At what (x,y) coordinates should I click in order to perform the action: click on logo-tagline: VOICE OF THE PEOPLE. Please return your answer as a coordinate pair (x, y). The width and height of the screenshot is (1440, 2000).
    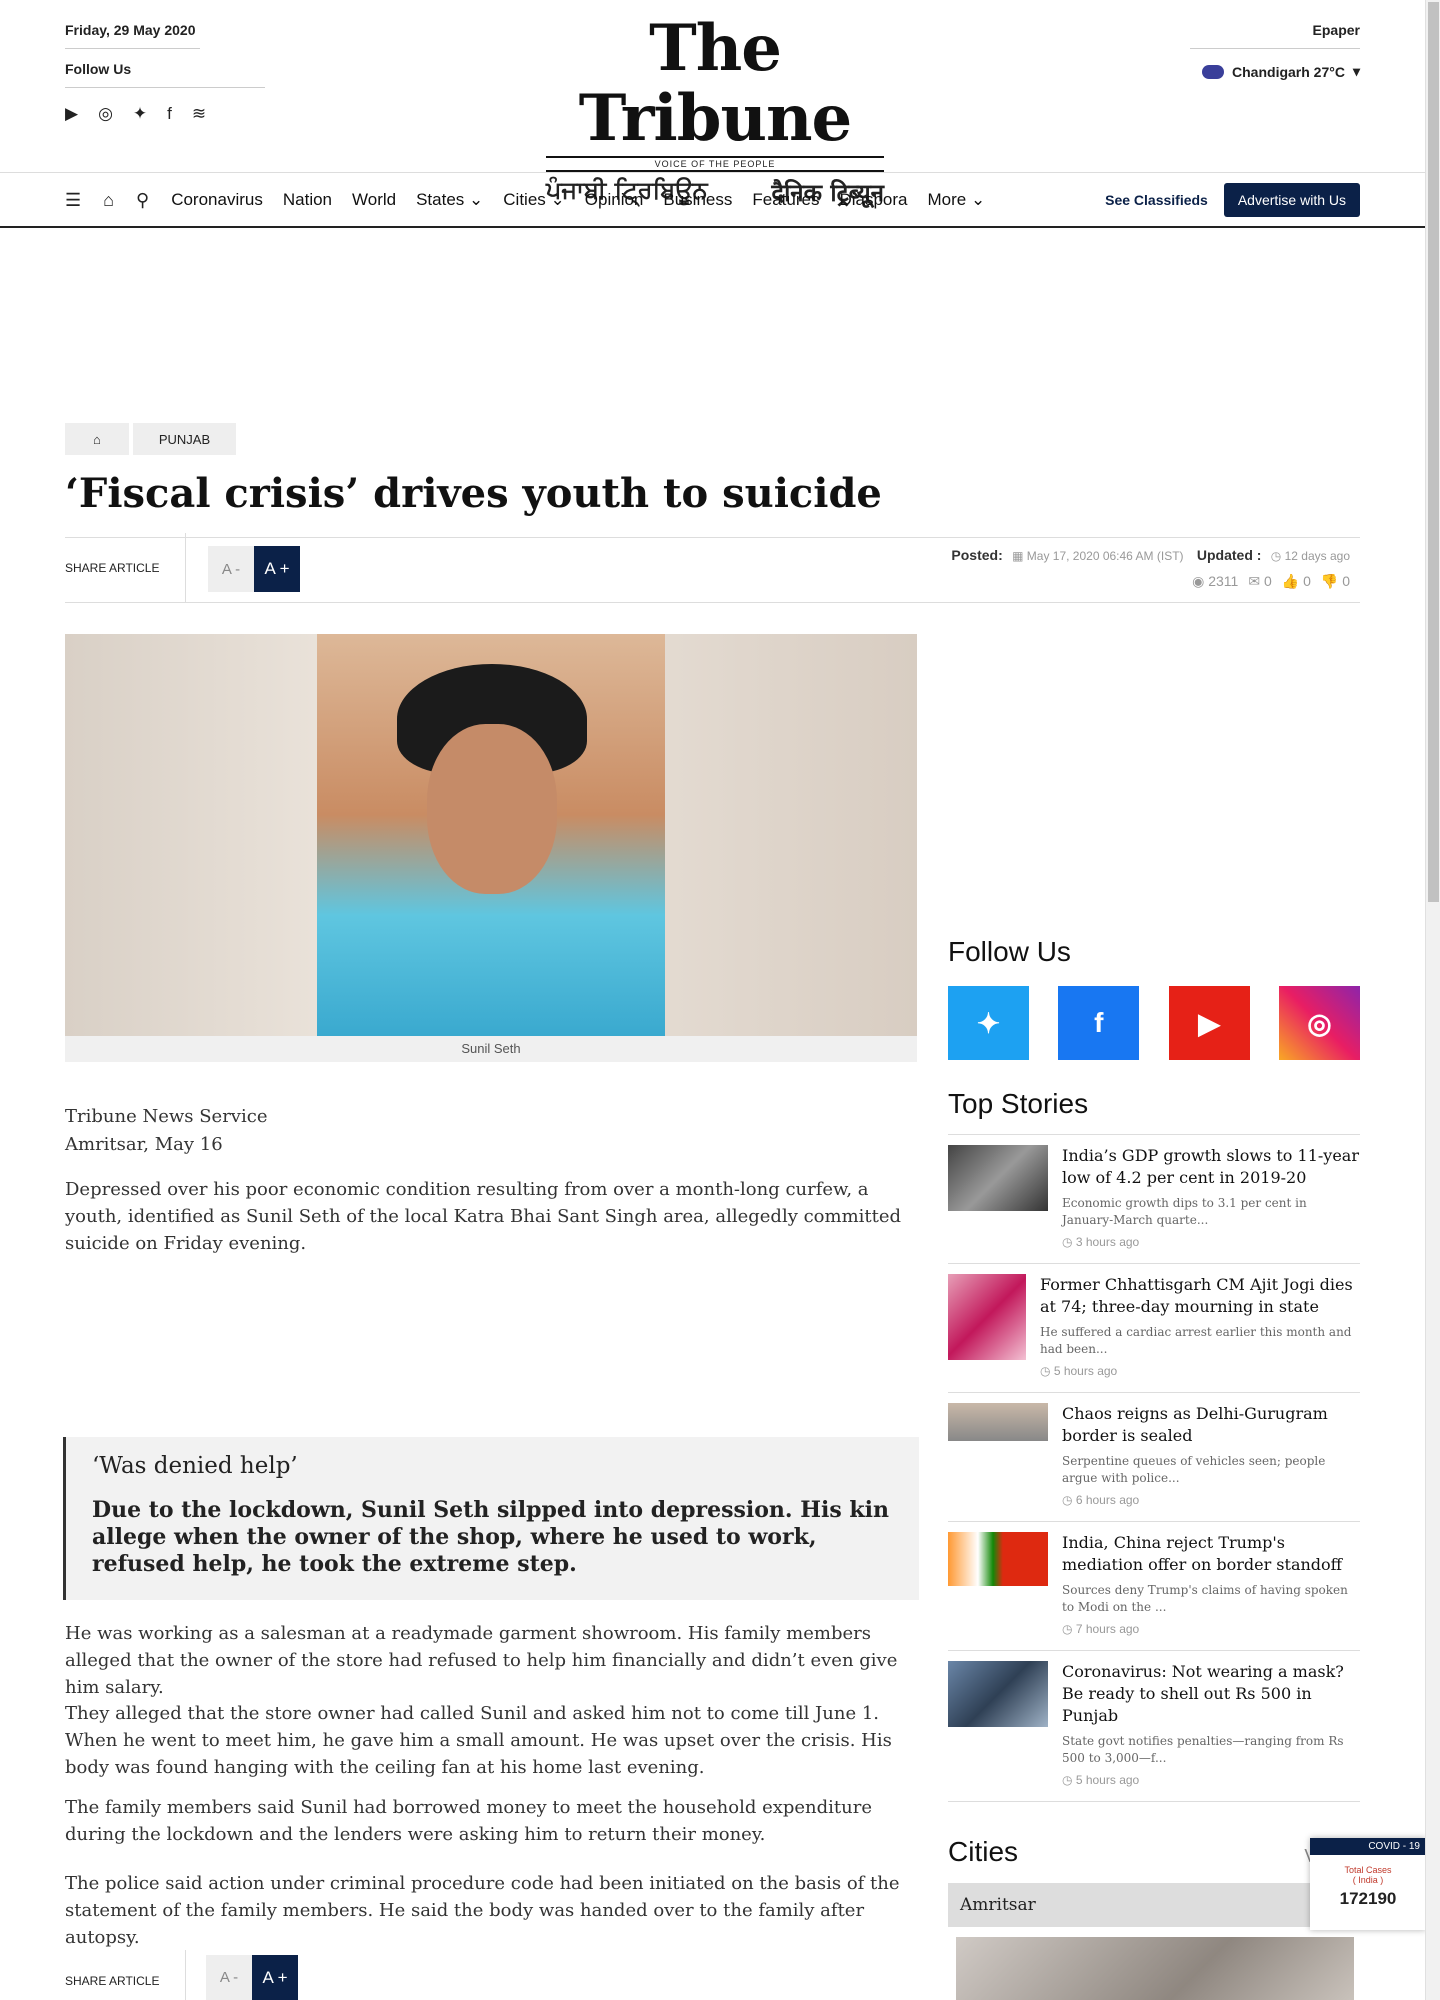
    Looking at the image, I should click on (715, 164).